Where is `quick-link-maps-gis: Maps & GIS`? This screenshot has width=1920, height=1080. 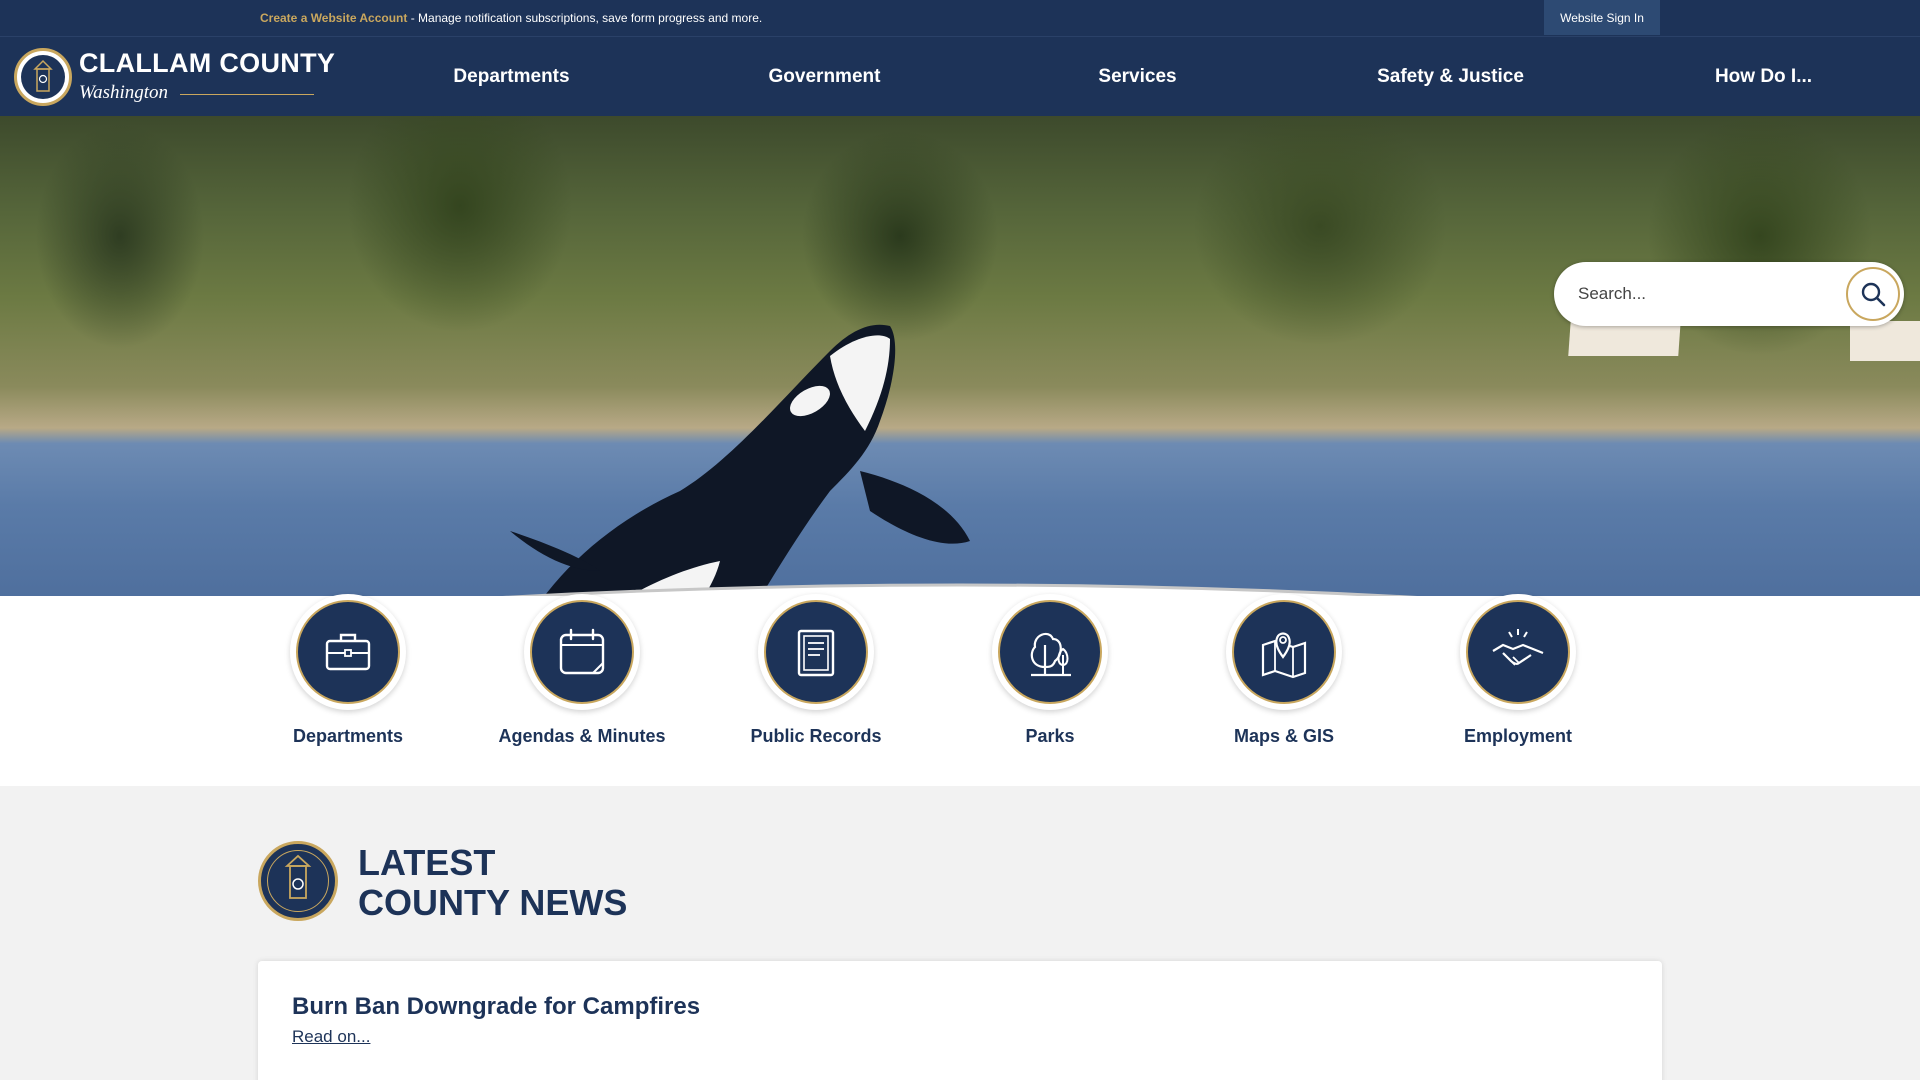 quick-link-maps-gis: Maps & GIS is located at coordinates (1284, 674).